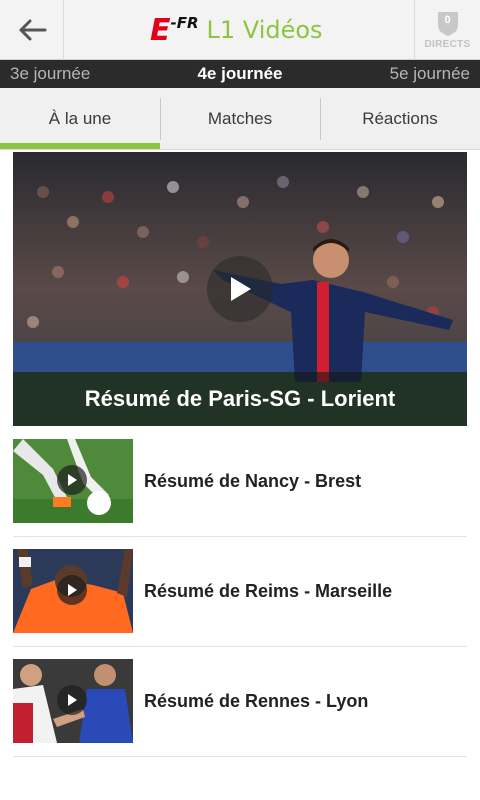  Describe the element at coordinates (184, 23) in the screenshot. I see `brand-suffix: -FR` at that location.